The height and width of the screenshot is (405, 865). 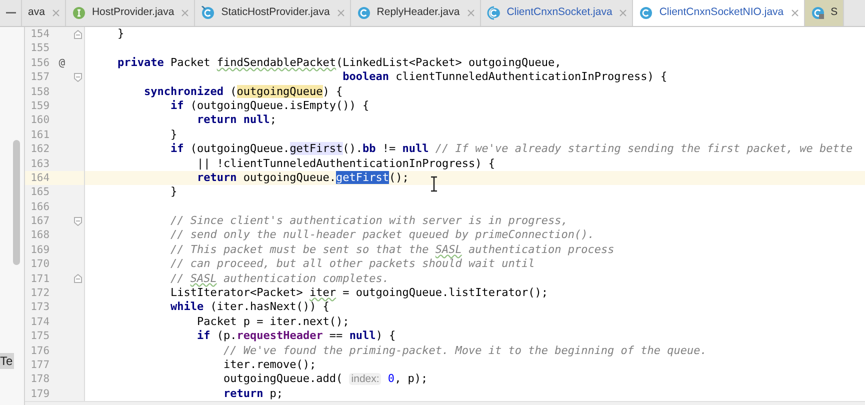 I want to click on line-number: 178, so click(x=40, y=379).